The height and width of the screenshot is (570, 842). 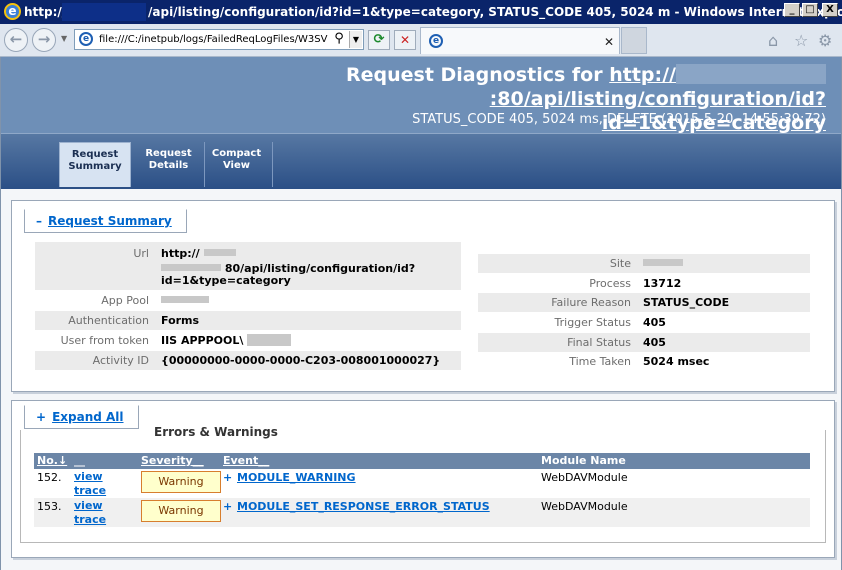 What do you see at coordinates (248, 300) in the screenshot?
I see `app-pool-row: App Pool` at bounding box center [248, 300].